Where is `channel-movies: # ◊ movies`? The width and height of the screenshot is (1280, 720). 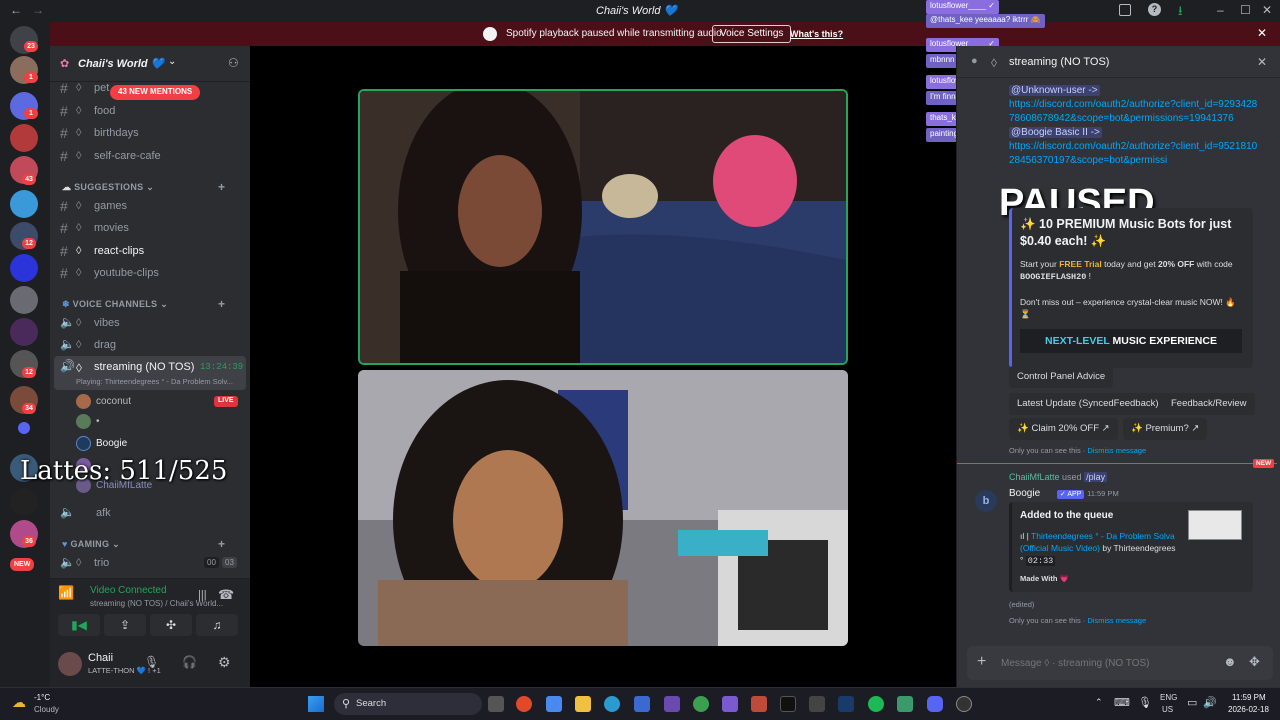
channel-movies: # ◊ movies is located at coordinates (151, 228).